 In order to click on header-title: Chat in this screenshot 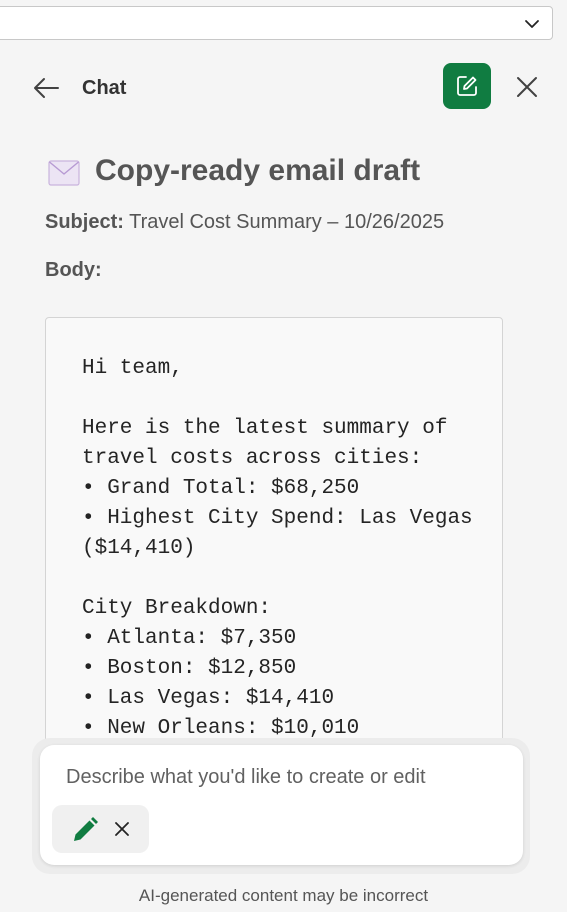, I will do `click(104, 88)`.